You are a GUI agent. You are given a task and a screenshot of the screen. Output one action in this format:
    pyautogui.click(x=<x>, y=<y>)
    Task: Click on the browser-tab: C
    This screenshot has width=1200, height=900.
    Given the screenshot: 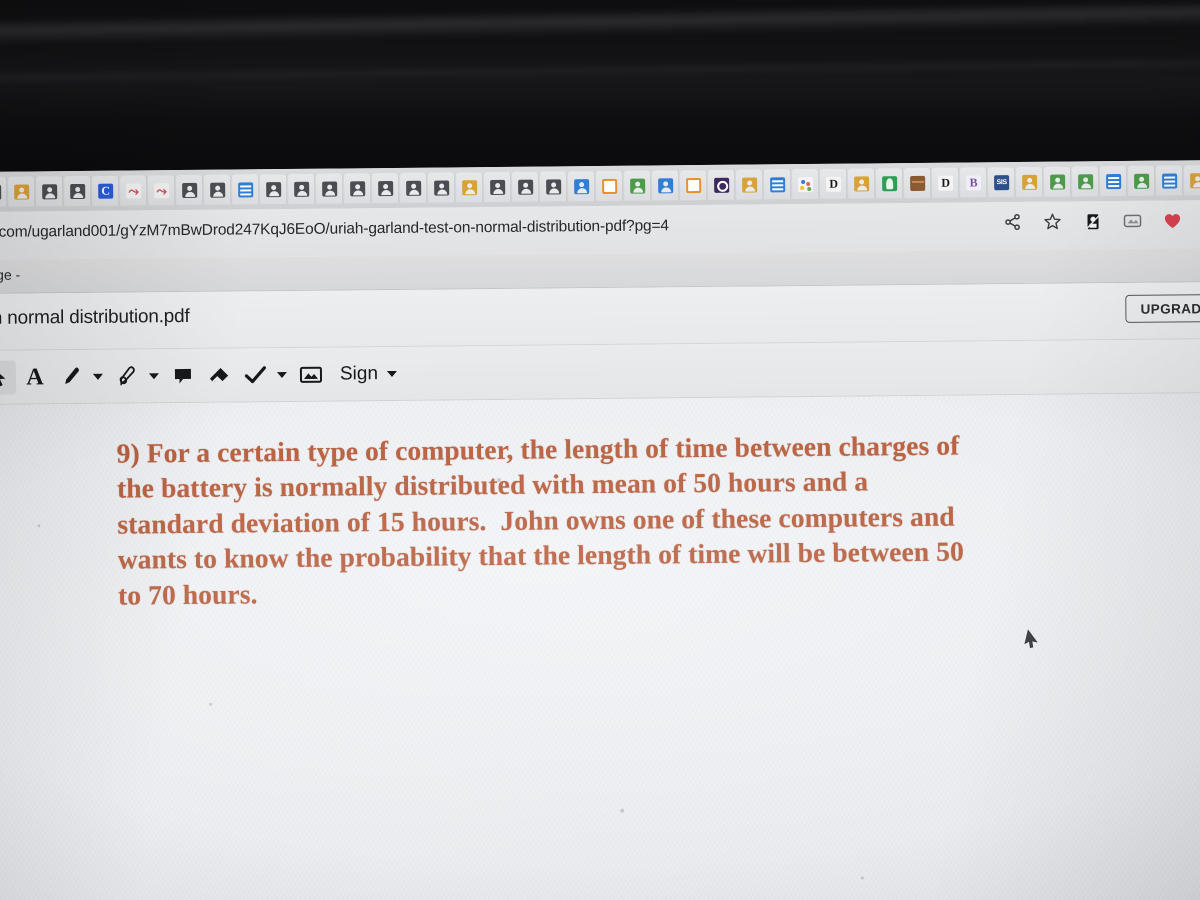 What is the action you would take?
    pyautogui.click(x=106, y=190)
    